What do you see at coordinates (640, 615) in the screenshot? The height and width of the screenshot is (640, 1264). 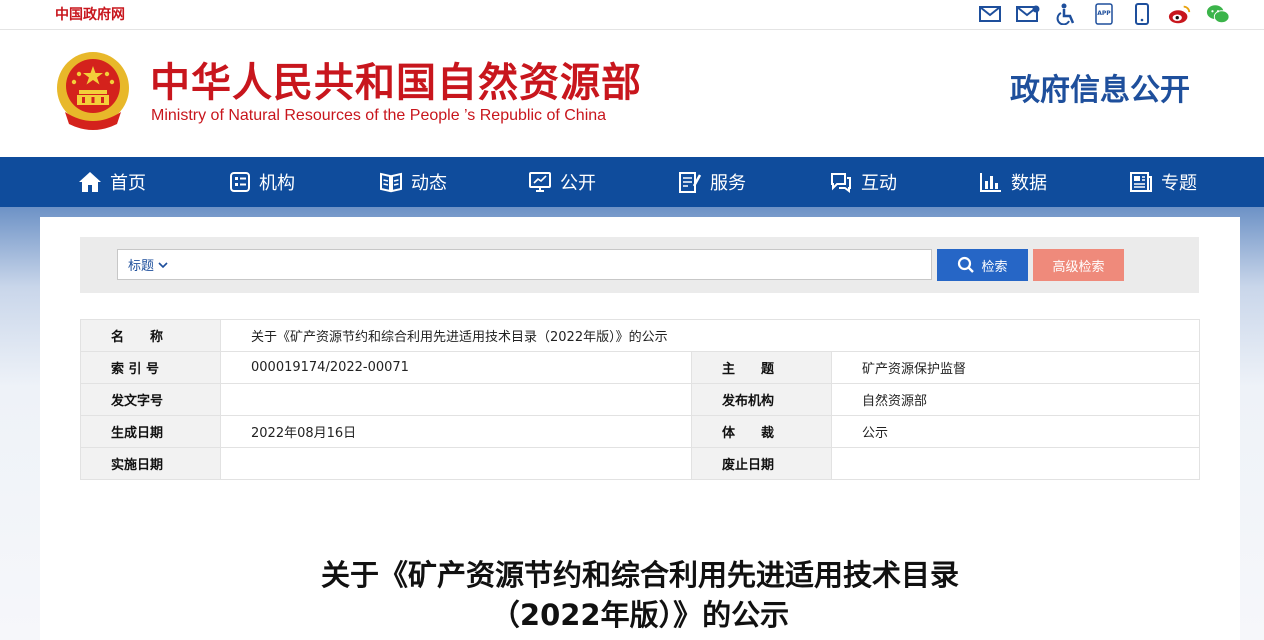 I see `article-title-line-2: （2022年版）》的公示` at bounding box center [640, 615].